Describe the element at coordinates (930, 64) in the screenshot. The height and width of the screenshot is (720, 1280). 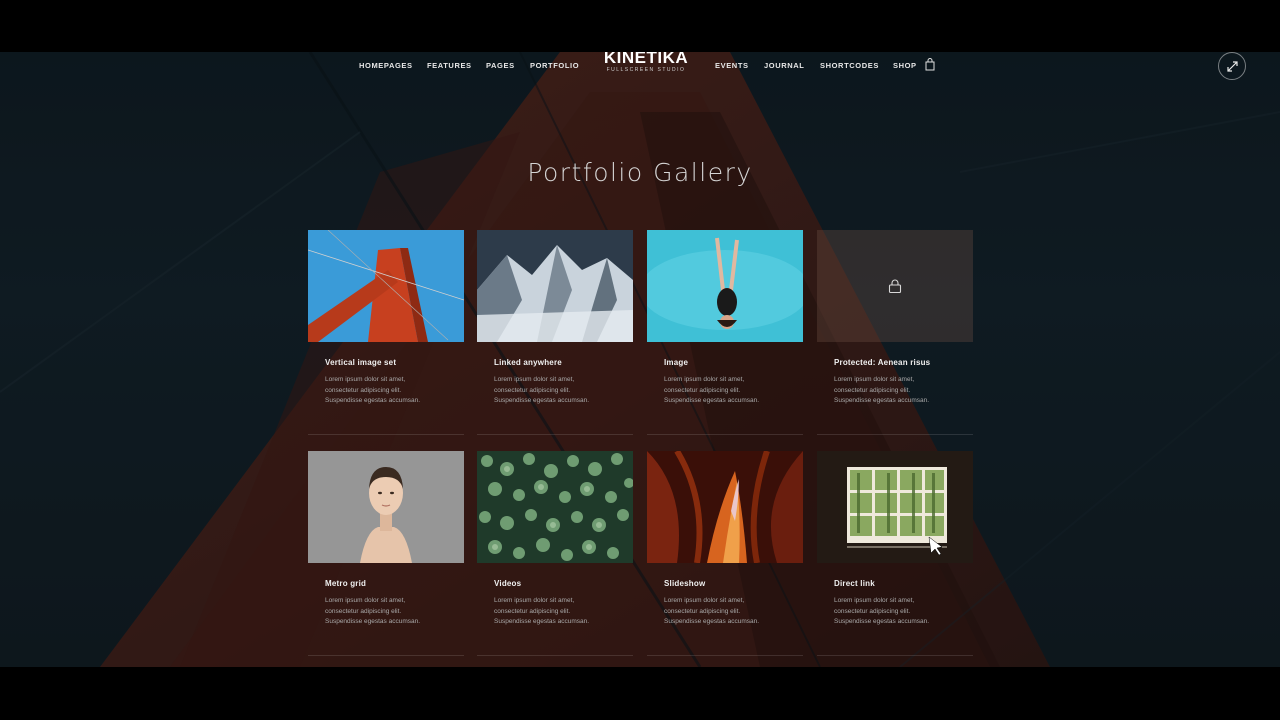
I see `shopping-bag-icon` at that location.